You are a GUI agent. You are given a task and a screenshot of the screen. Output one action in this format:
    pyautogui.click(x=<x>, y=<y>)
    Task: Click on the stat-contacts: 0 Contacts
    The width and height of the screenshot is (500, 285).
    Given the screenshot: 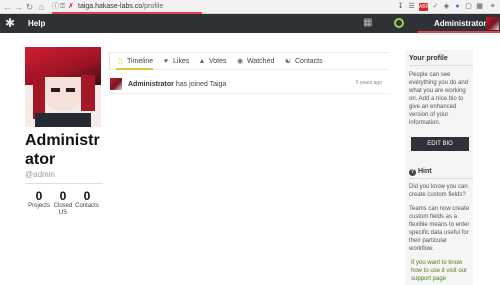 What is the action you would take?
    pyautogui.click(x=87, y=199)
    